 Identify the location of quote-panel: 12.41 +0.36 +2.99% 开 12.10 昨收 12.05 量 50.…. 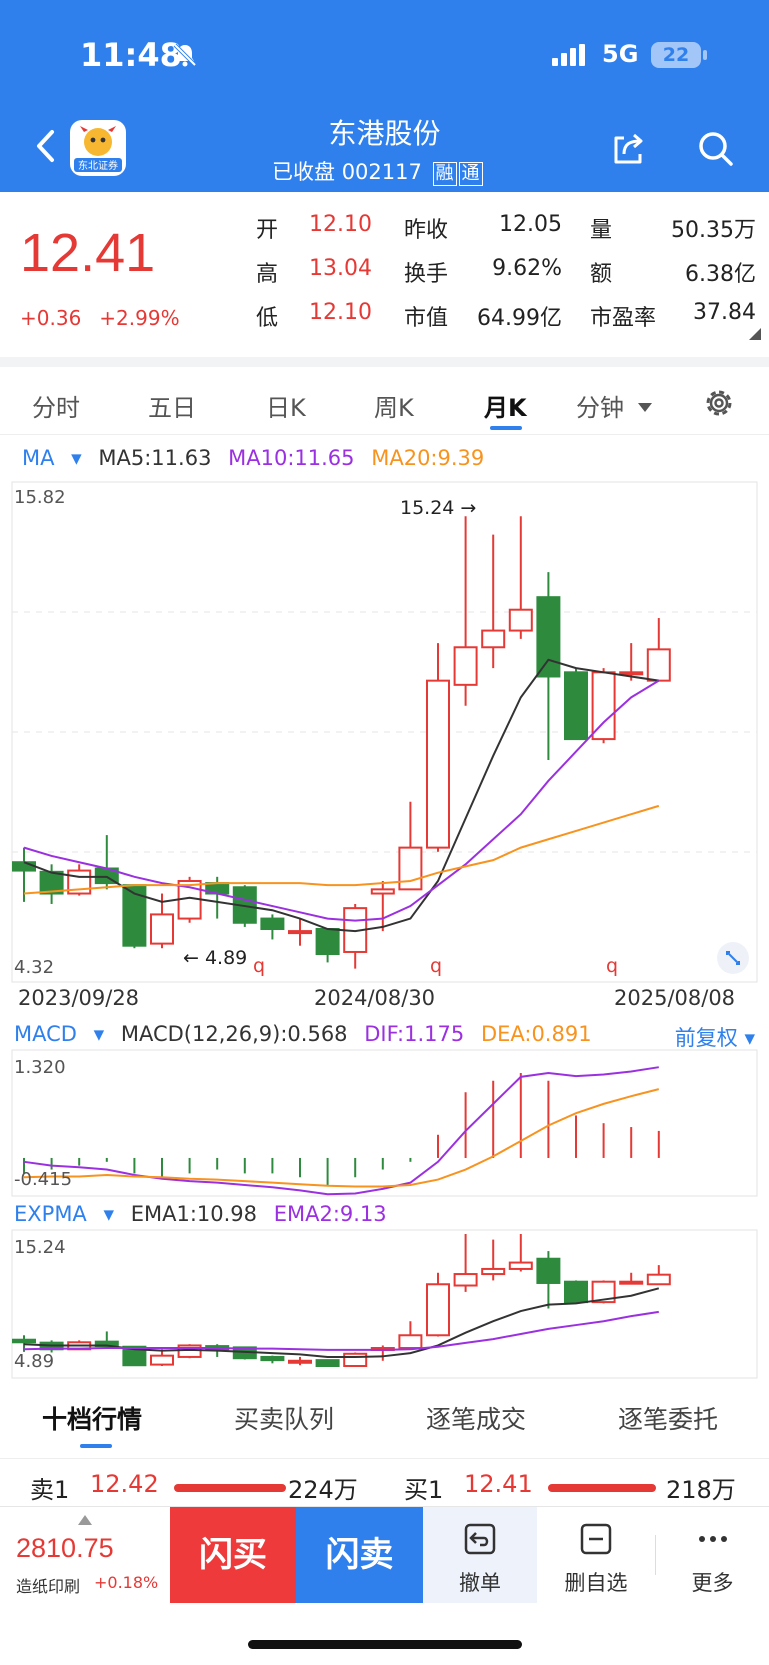
(384, 274).